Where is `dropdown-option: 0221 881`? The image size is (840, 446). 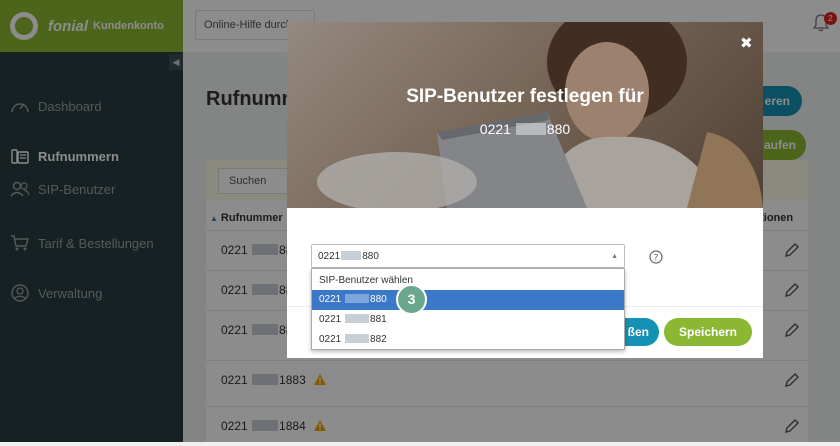
dropdown-option: 0221 881 is located at coordinates (468, 320).